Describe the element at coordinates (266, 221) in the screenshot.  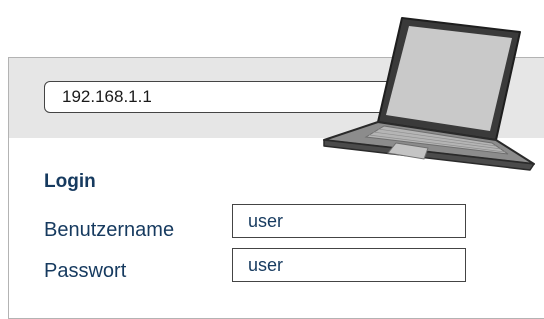
I see `username-value: user` at that location.